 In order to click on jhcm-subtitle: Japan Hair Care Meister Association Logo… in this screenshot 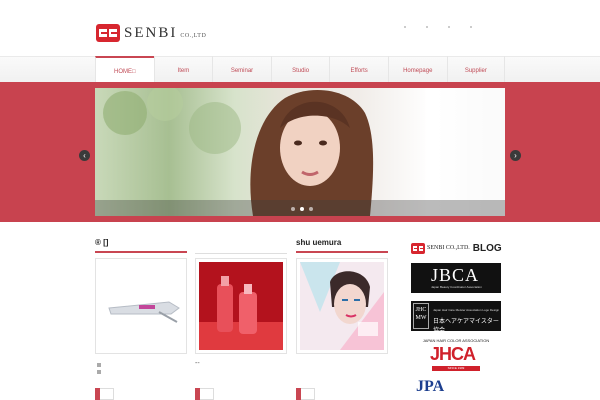, I will do `click(466, 310)`.